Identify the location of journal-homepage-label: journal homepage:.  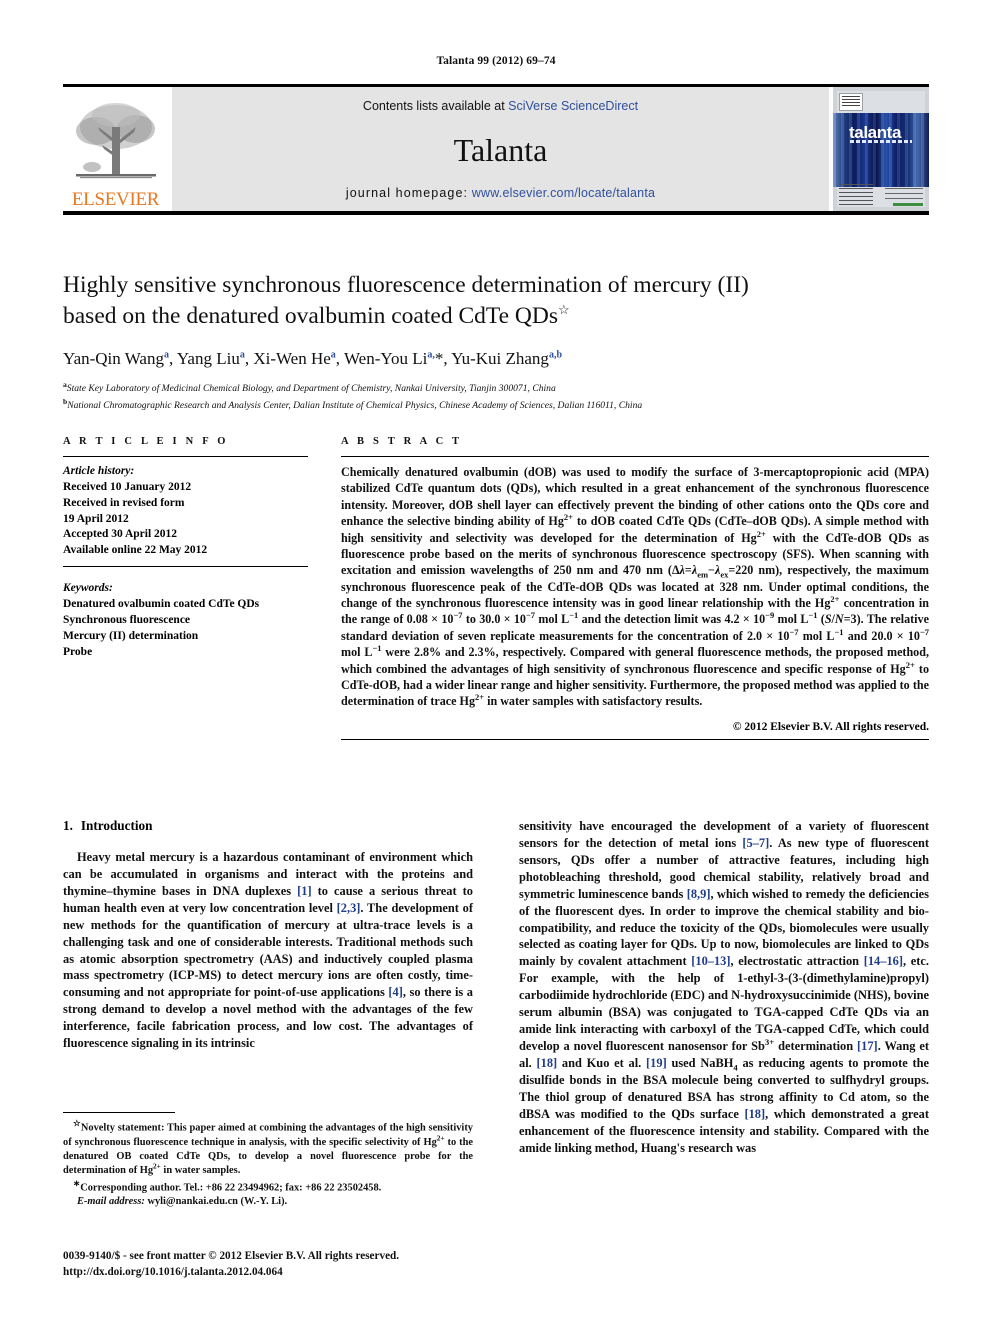
(407, 193).